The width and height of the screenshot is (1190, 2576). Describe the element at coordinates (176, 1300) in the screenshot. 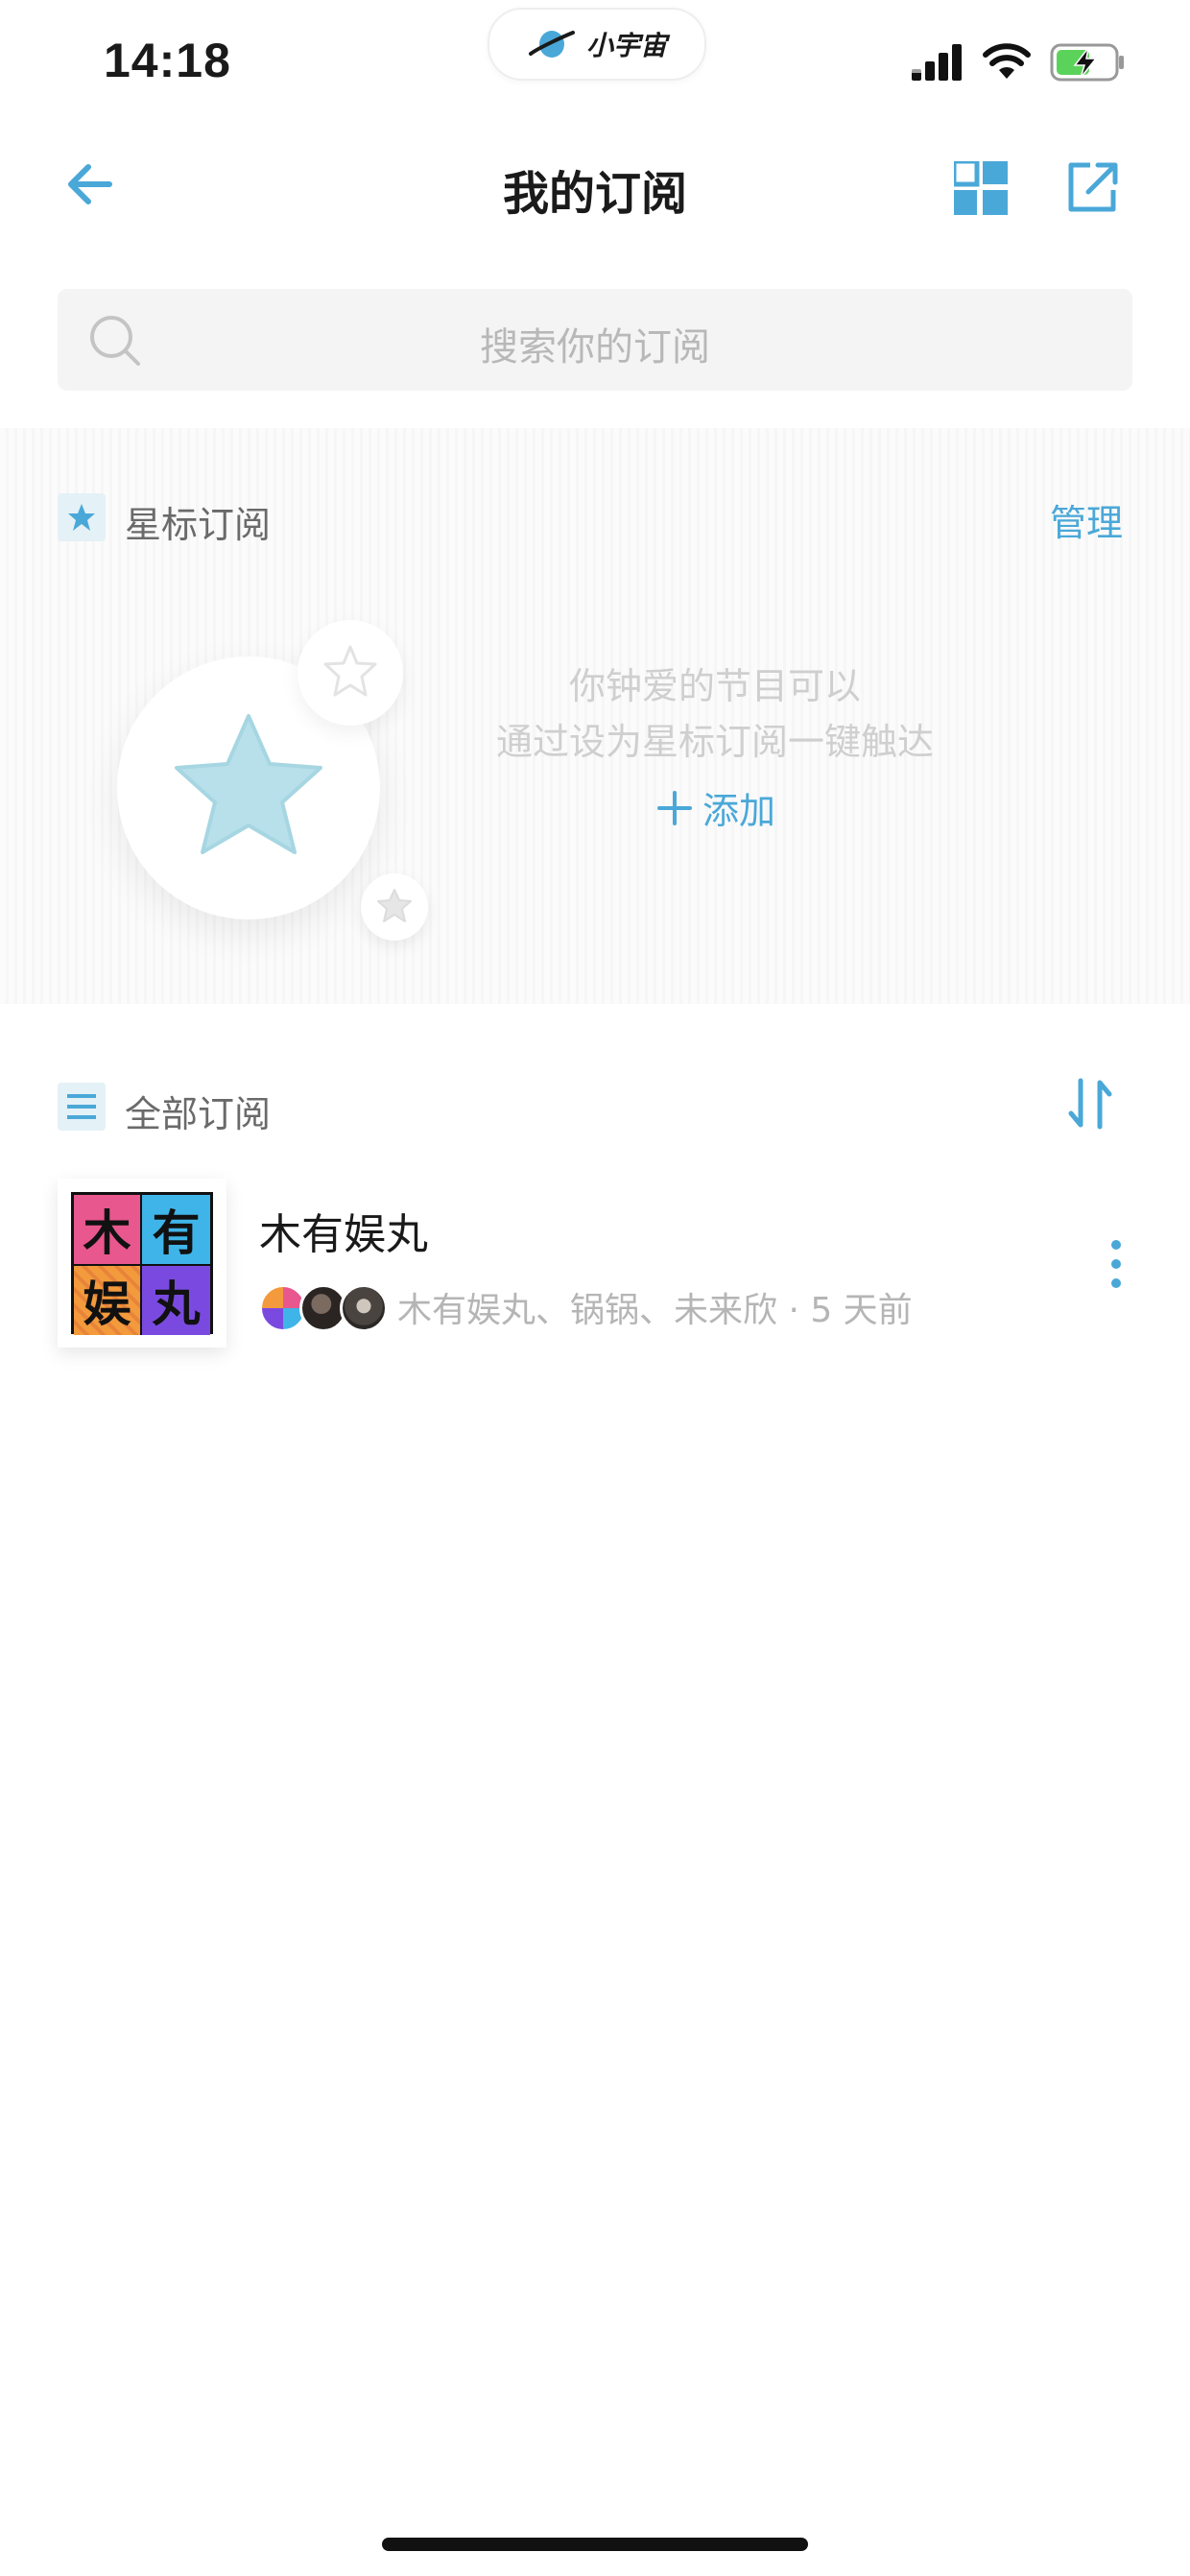

I see `cover-char-4: 丸` at that location.